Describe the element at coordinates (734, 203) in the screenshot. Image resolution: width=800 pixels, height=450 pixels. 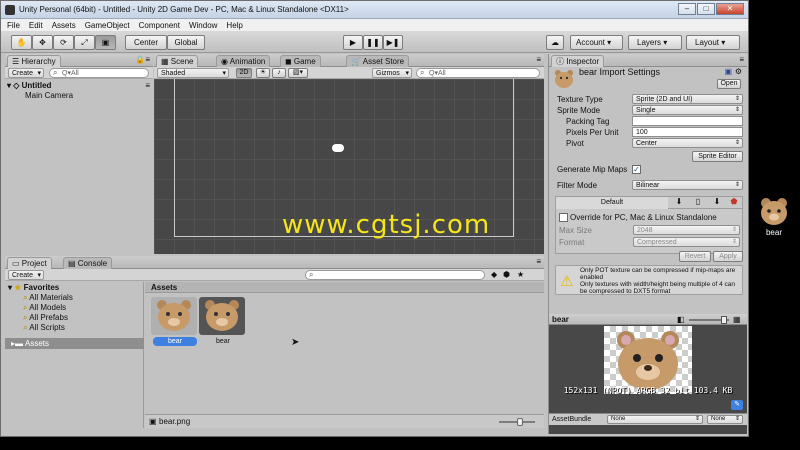
I see `platform-tab-html5-icon: ⬟` at that location.